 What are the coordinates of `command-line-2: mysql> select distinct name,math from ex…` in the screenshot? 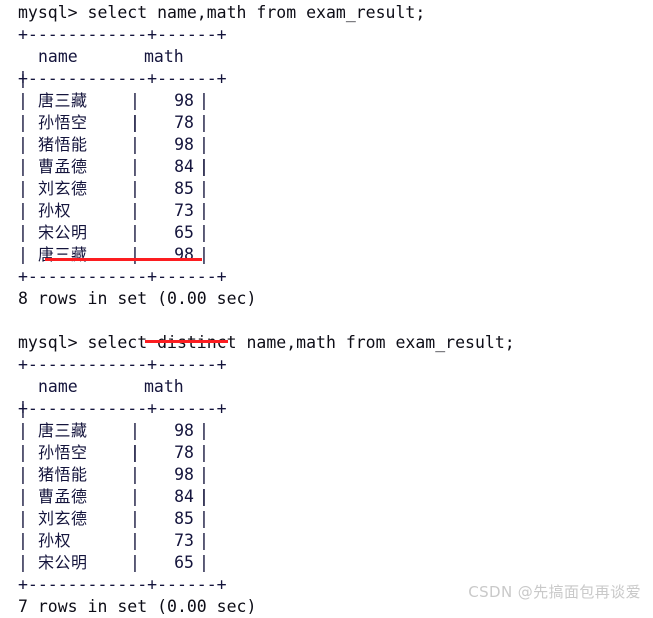 It's located at (266, 342).